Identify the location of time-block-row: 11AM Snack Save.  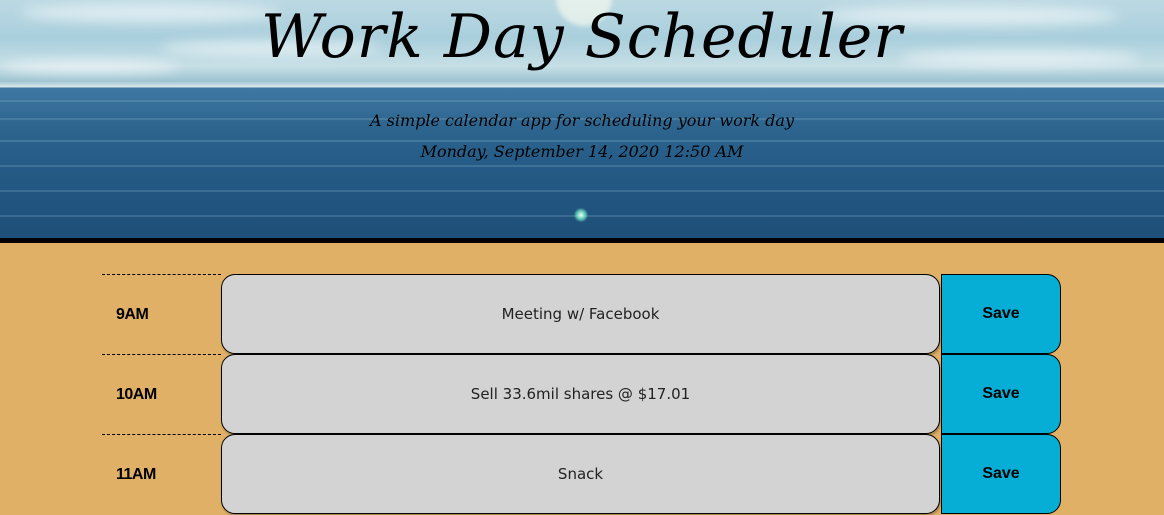
(582, 474).